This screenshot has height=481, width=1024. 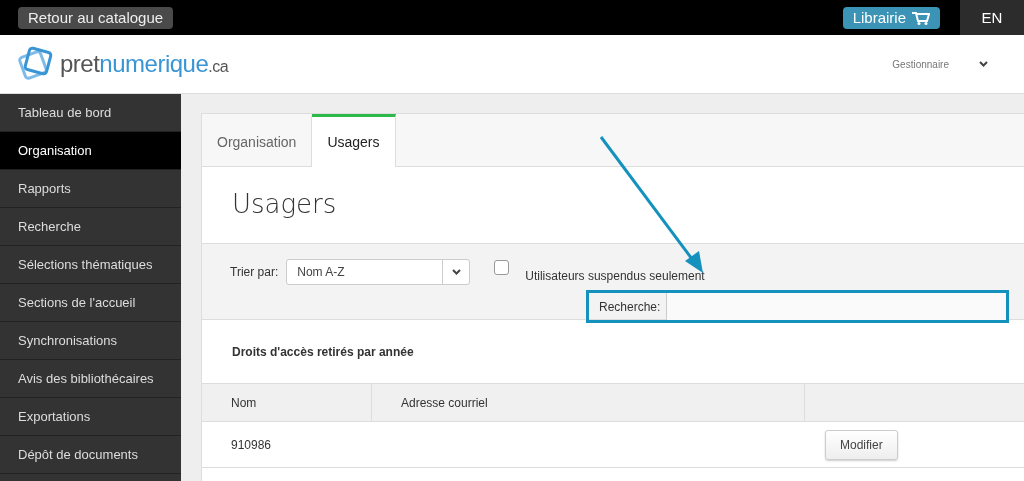 What do you see at coordinates (287, 402) in the screenshot?
I see `column-header: Nom` at bounding box center [287, 402].